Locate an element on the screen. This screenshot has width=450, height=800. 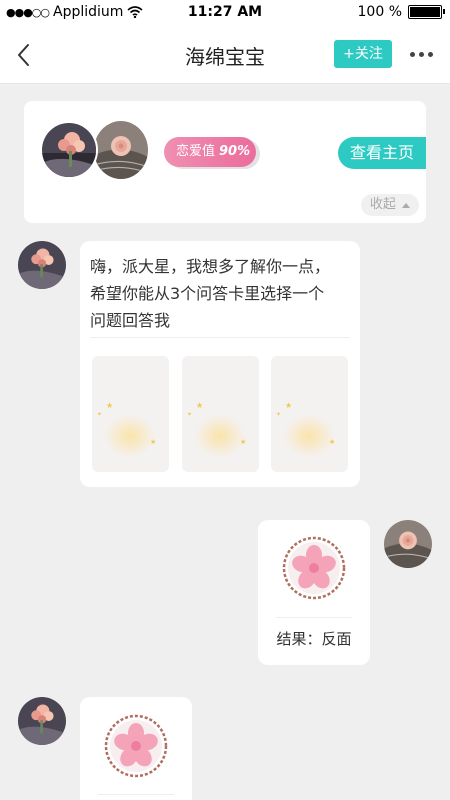
message-line: 嗨，派大星，我想多了解你一点， is located at coordinates (210, 266).